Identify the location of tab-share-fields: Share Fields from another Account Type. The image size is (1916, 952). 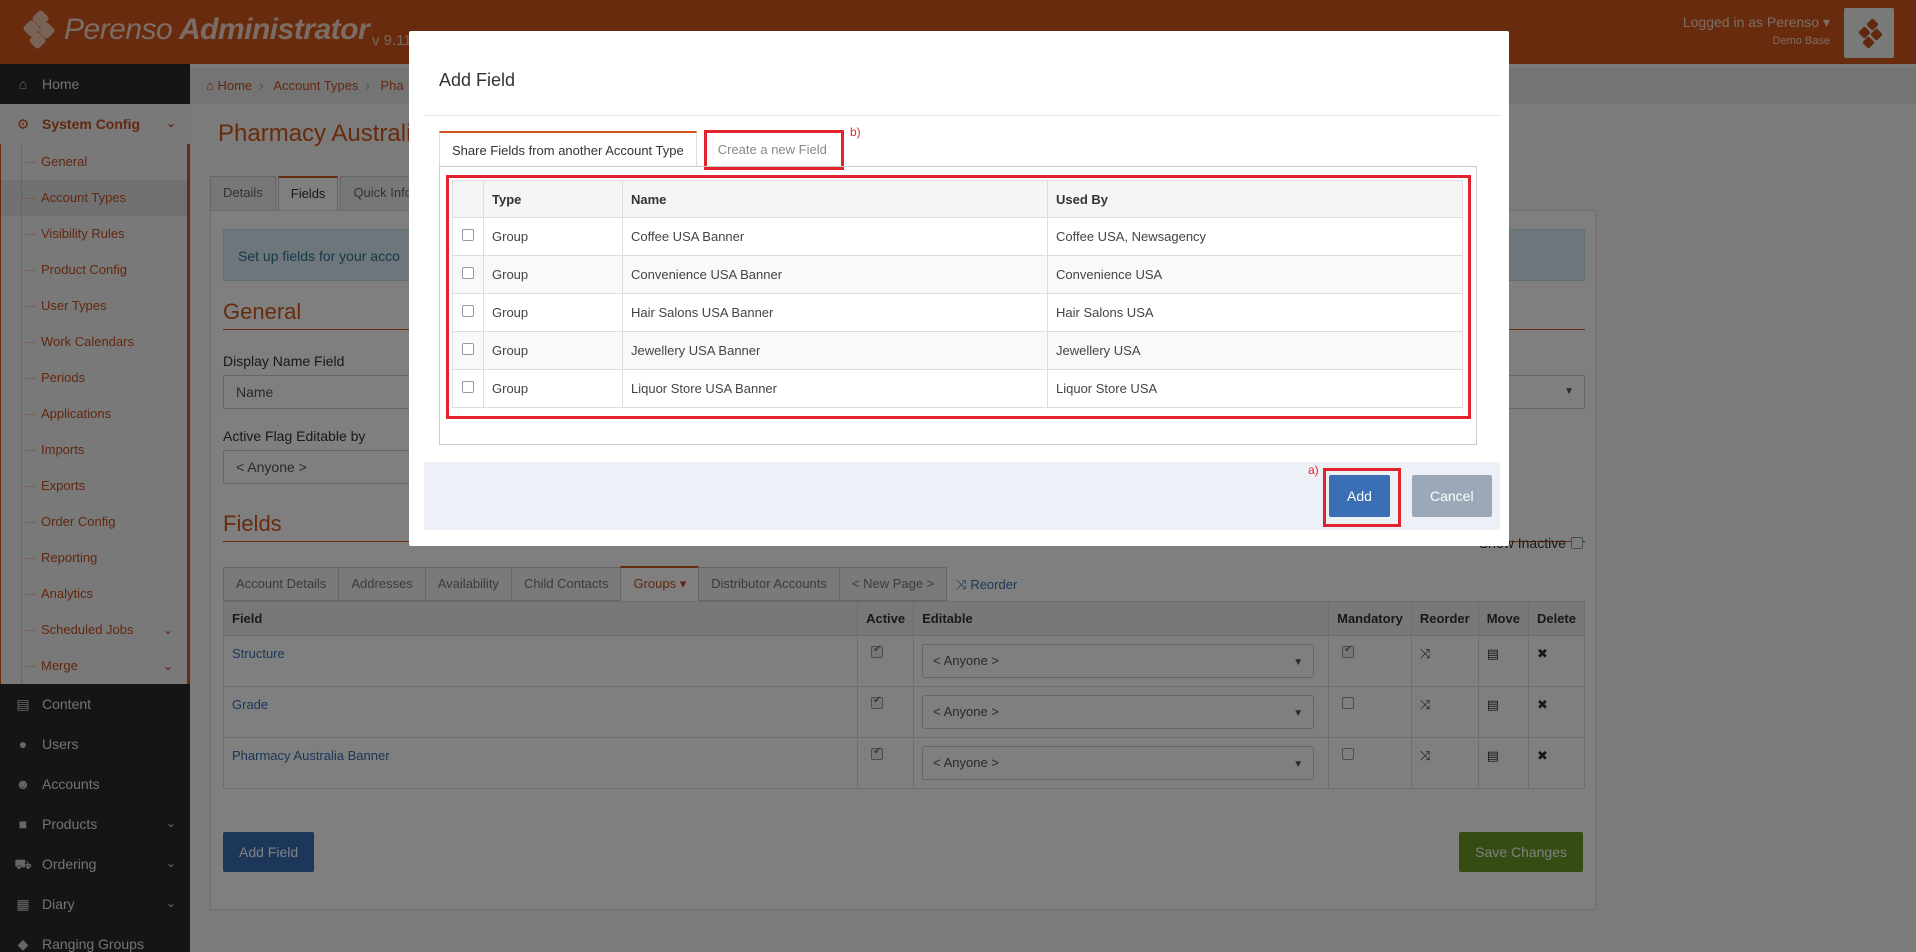
(568, 149).